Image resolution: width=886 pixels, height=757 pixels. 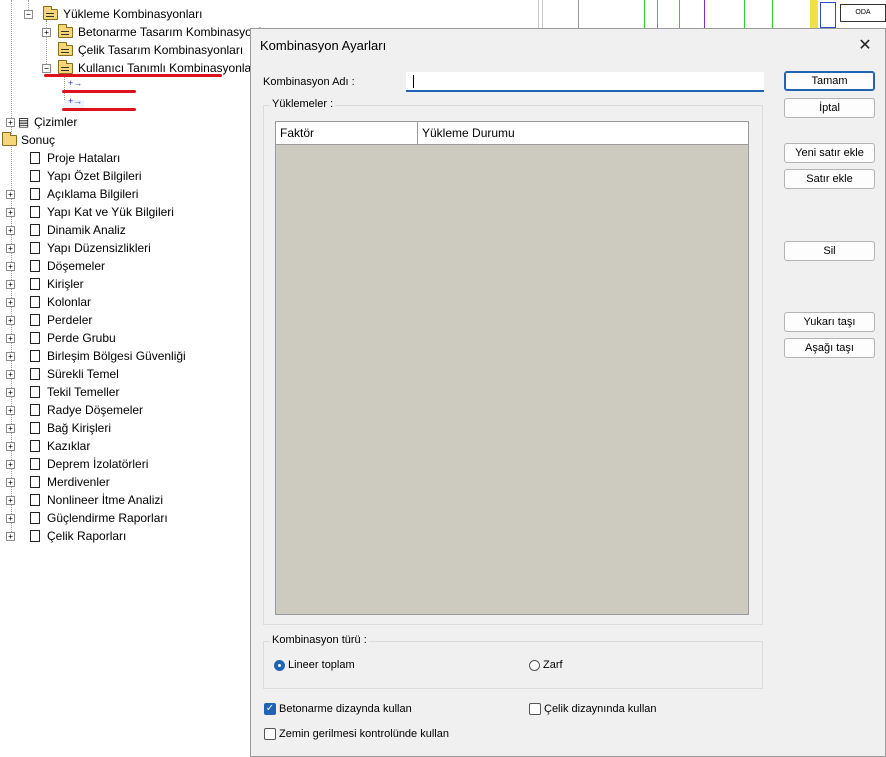 What do you see at coordinates (356, 734) in the screenshot?
I see `use-in-soil-stress-check: Zemin gerilmesi kontrolünde kullan` at bounding box center [356, 734].